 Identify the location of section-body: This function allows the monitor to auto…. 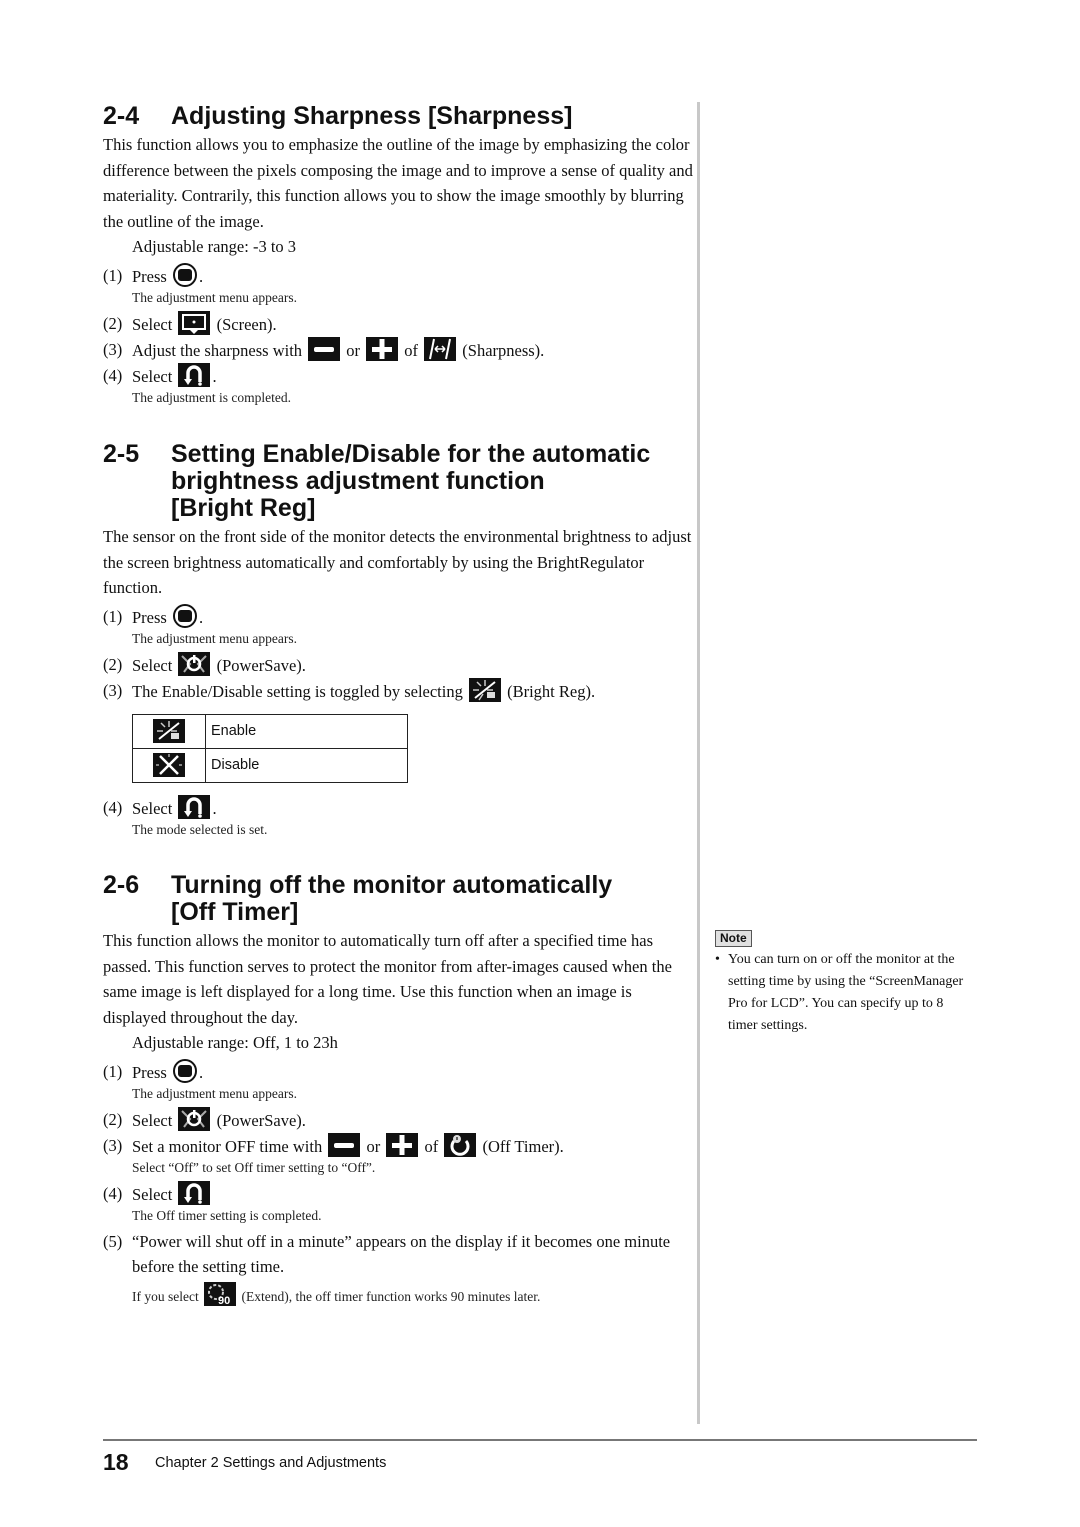
(387, 979).